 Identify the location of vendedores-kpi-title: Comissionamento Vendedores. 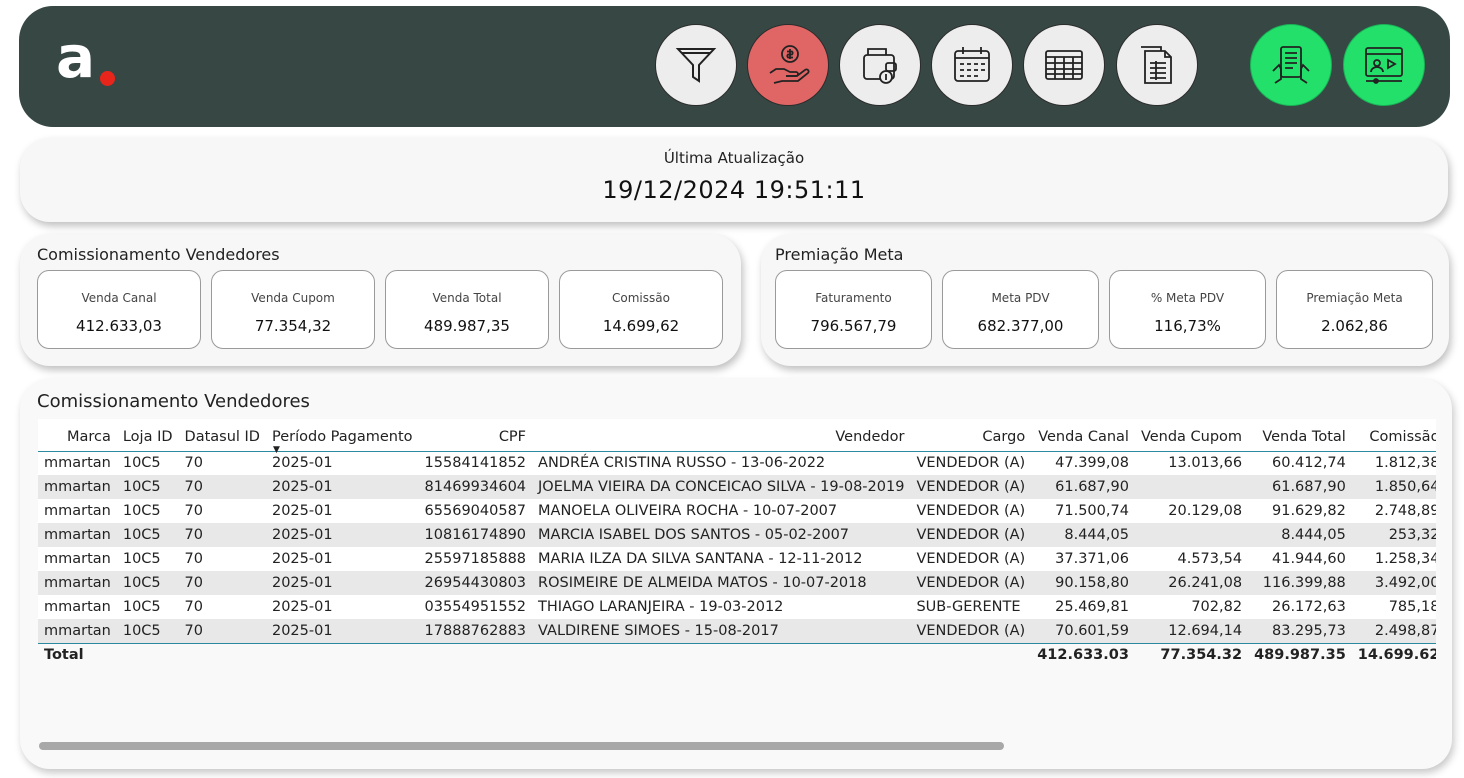
(158, 254).